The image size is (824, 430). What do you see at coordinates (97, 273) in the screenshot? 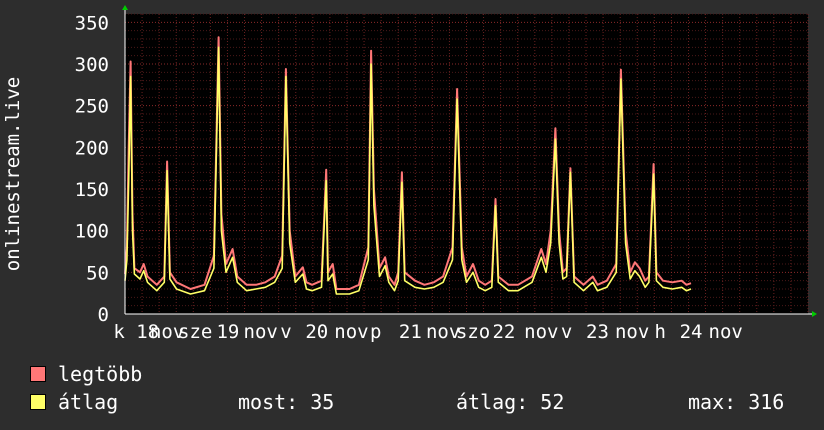
I see `y-tick-label: 50` at bounding box center [97, 273].